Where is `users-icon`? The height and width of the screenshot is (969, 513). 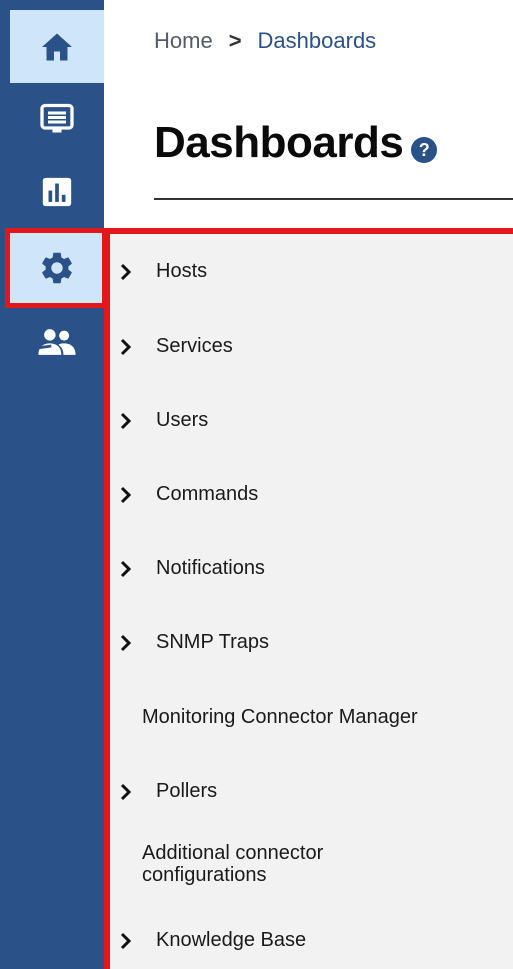 users-icon is located at coordinates (56, 342).